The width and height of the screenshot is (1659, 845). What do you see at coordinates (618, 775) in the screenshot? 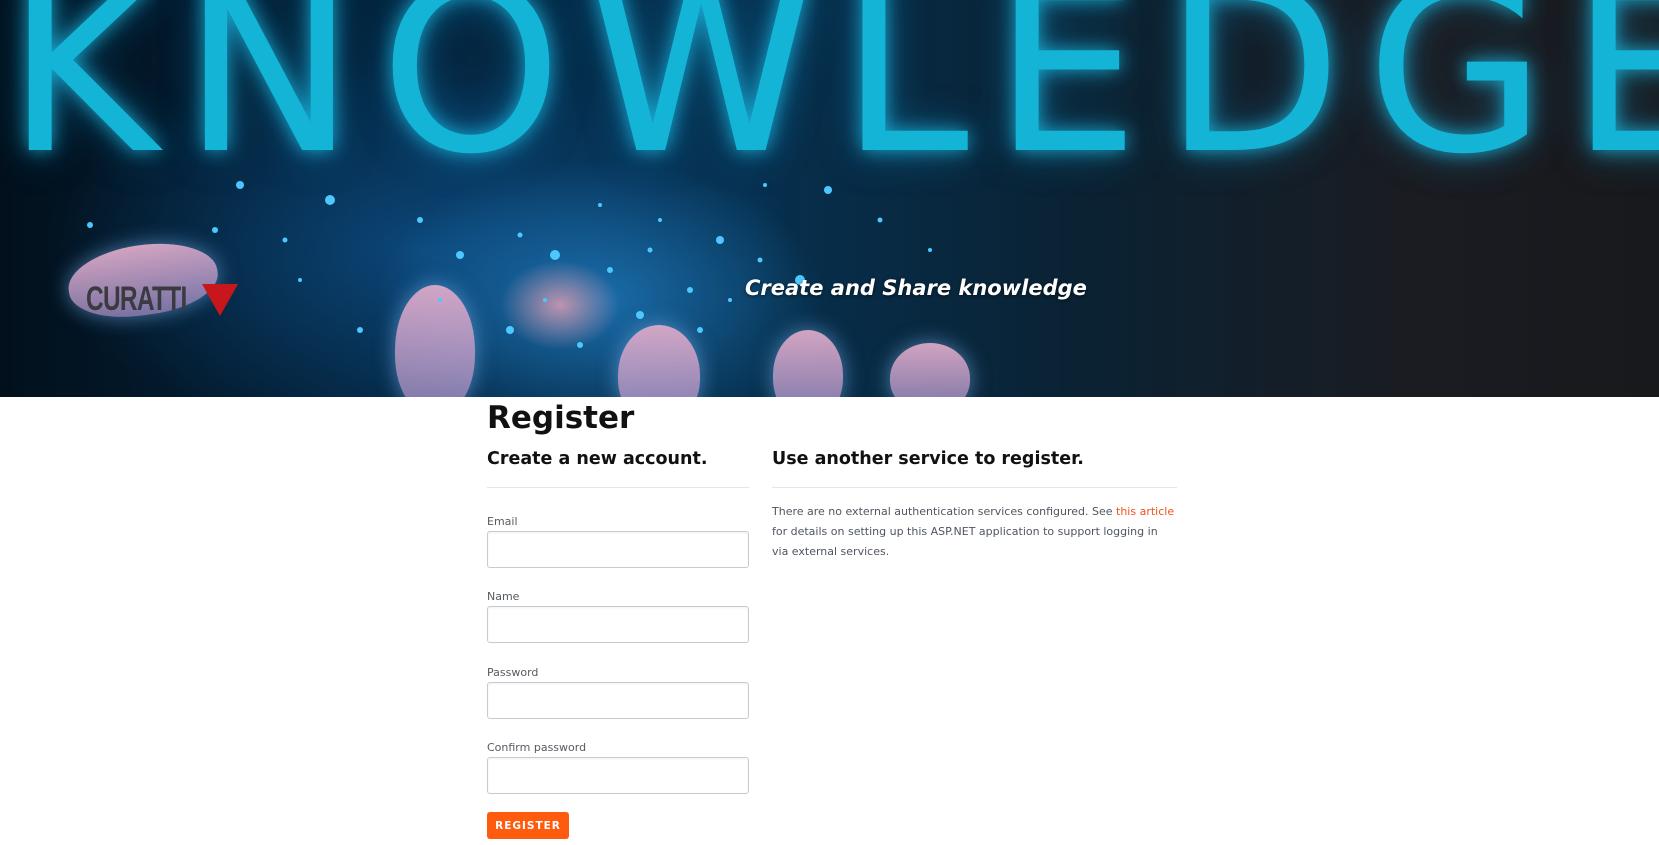
I see `confirm-password-field` at bounding box center [618, 775].